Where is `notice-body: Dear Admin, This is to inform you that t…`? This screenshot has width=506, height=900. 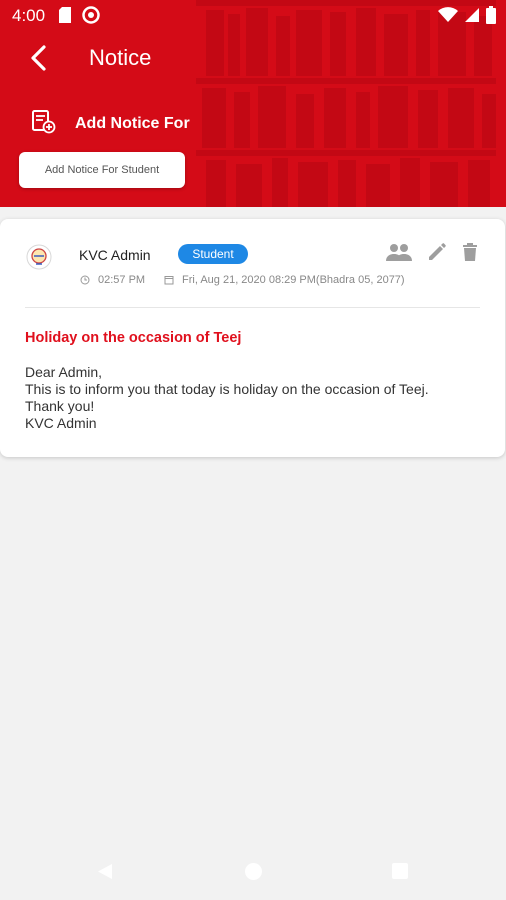 notice-body: Dear Admin, This is to inform you that t… is located at coordinates (227, 398).